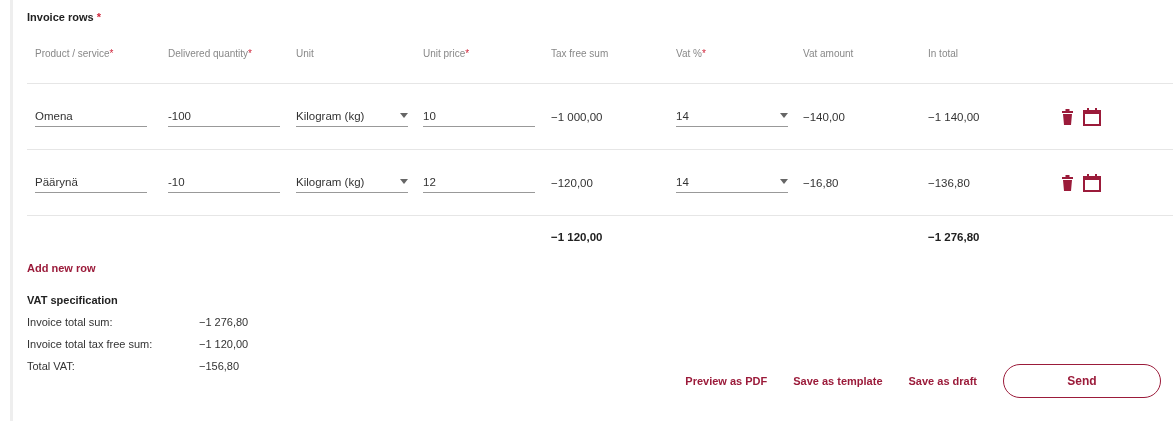 This screenshot has width=1173, height=421. What do you see at coordinates (838, 381) in the screenshot?
I see `action-link: Save as template` at bounding box center [838, 381].